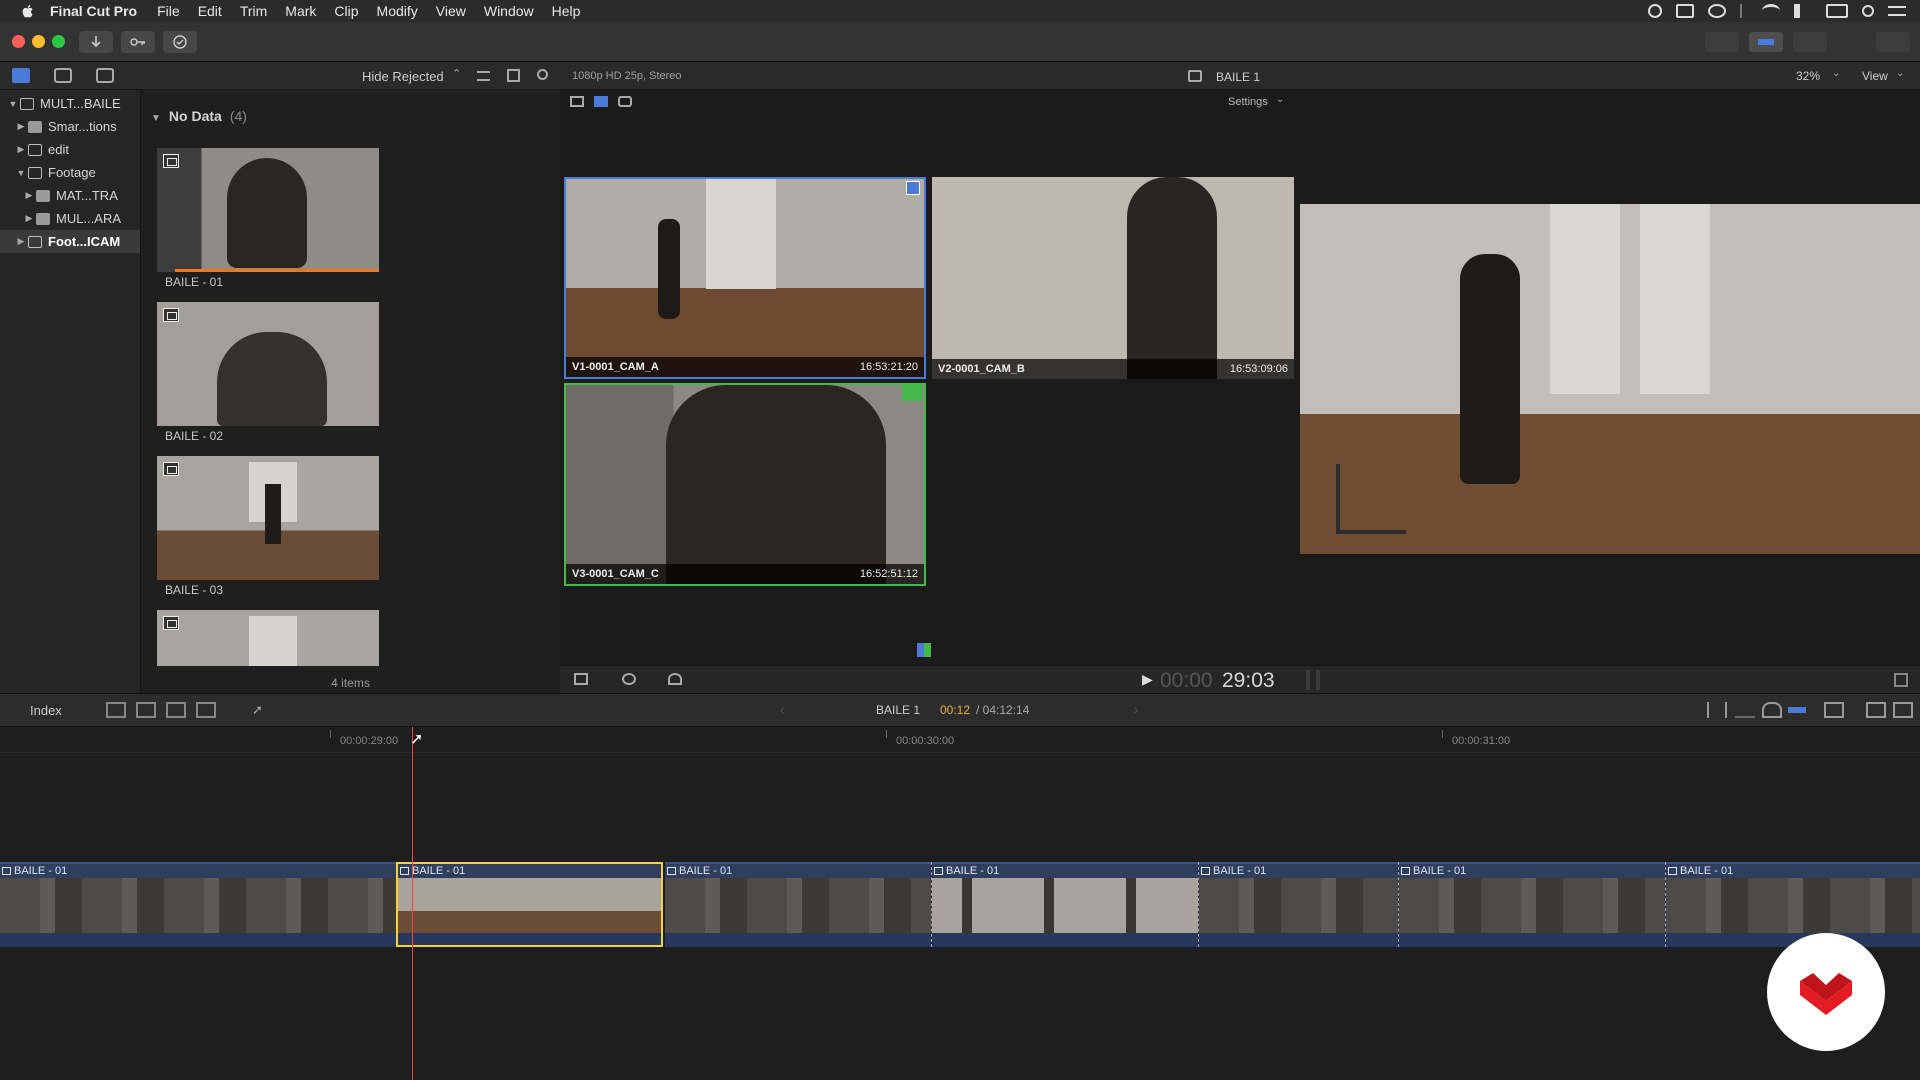 The image size is (1920, 1080). What do you see at coordinates (1717, 11) in the screenshot?
I see `creative-cloud-icon` at bounding box center [1717, 11].